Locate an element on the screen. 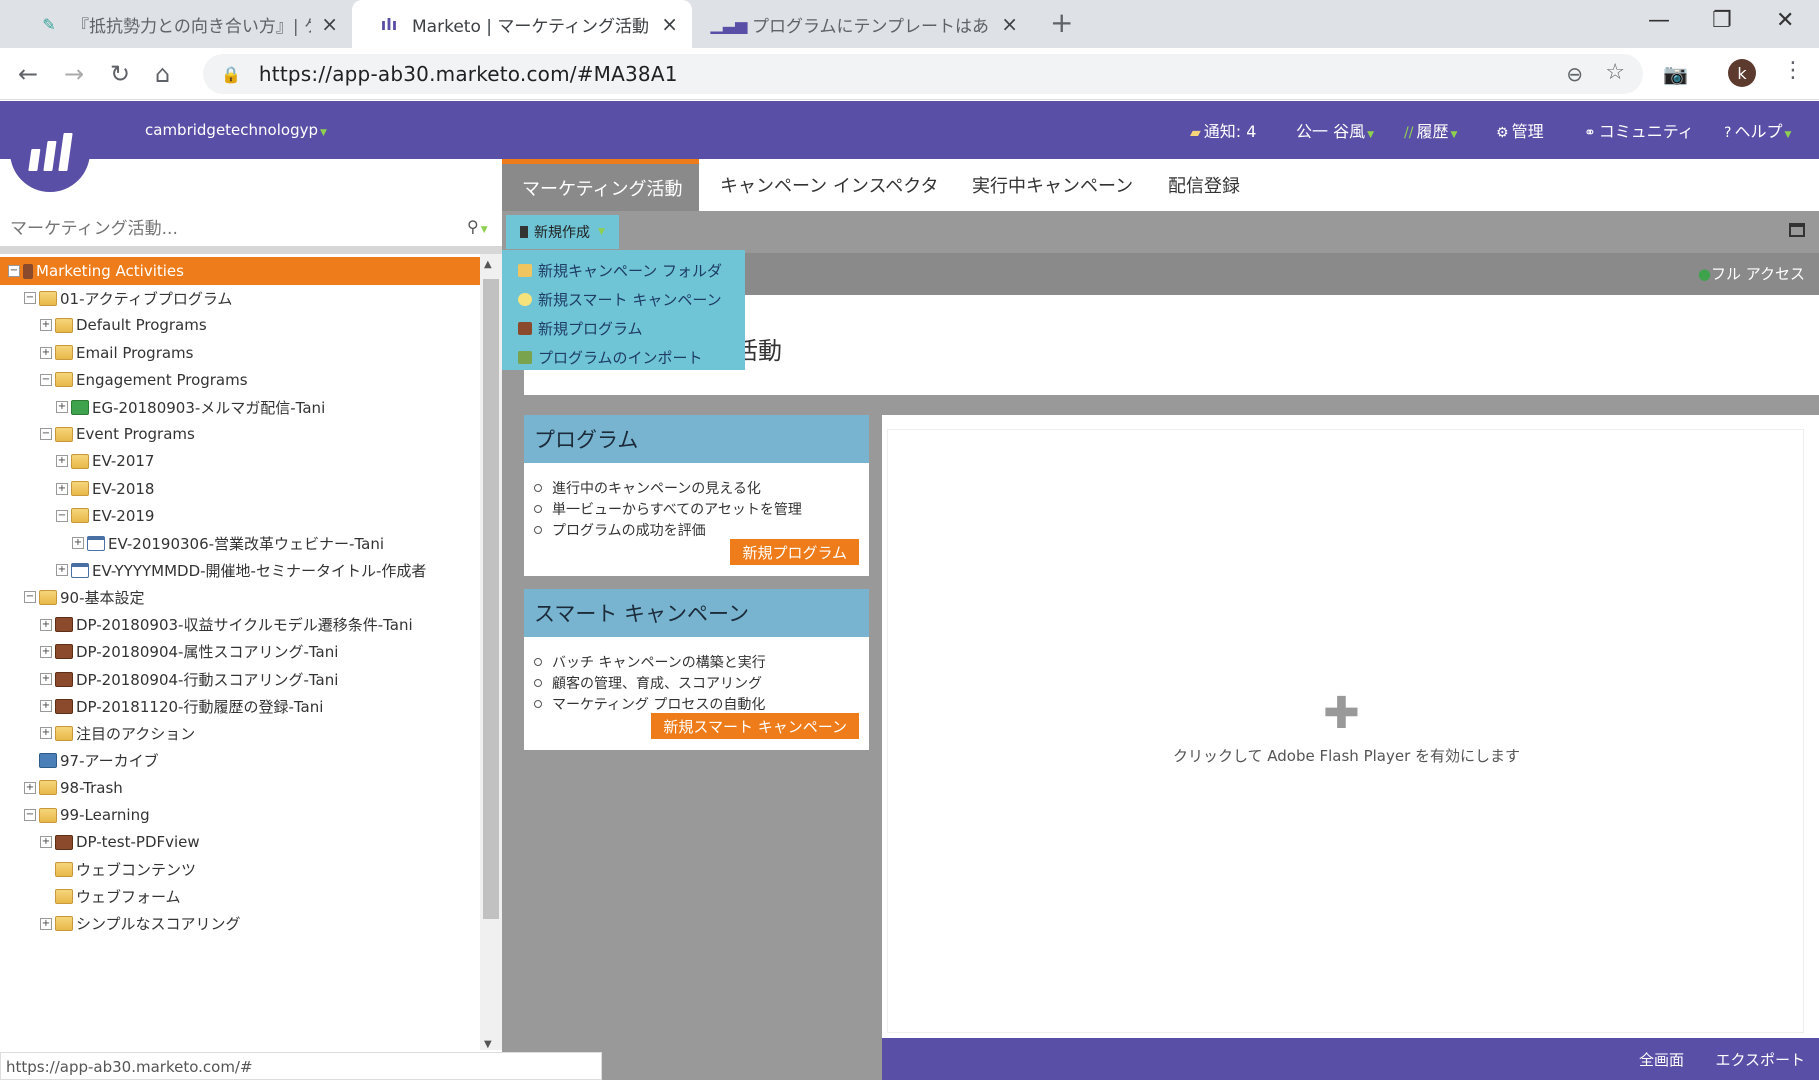  scroll-up-icon: ▲ is located at coordinates (488, 264).